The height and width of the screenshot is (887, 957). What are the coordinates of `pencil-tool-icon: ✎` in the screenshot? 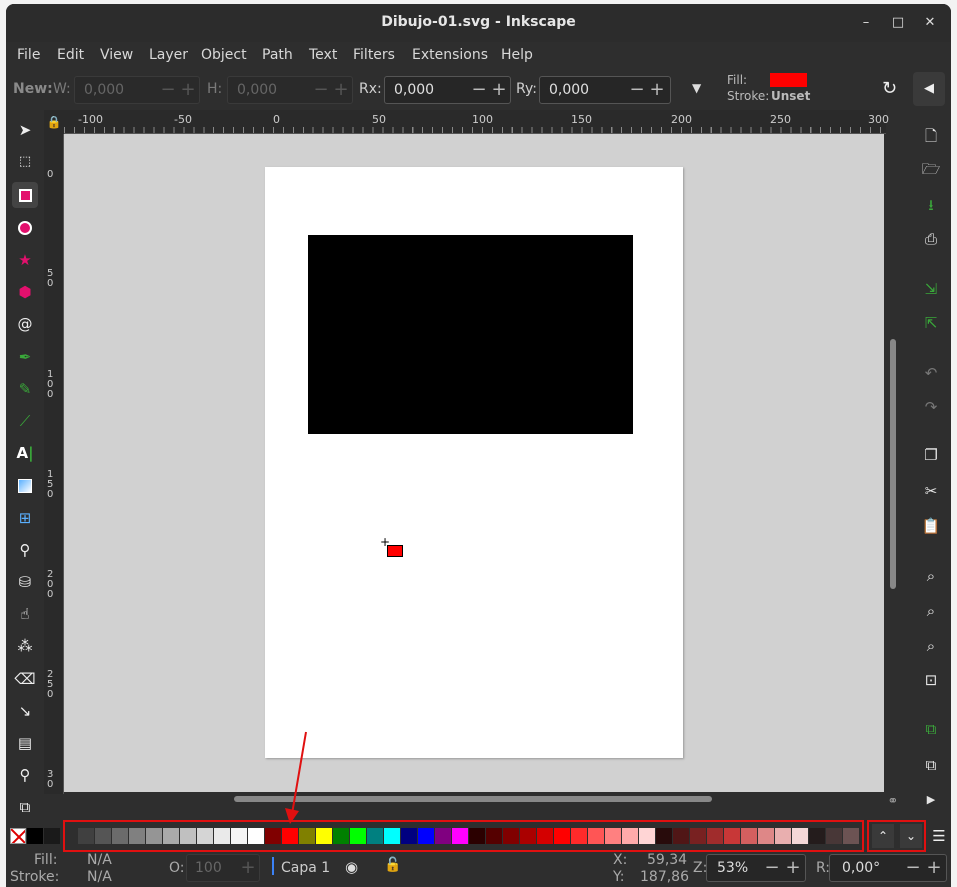 It's located at (25, 389).